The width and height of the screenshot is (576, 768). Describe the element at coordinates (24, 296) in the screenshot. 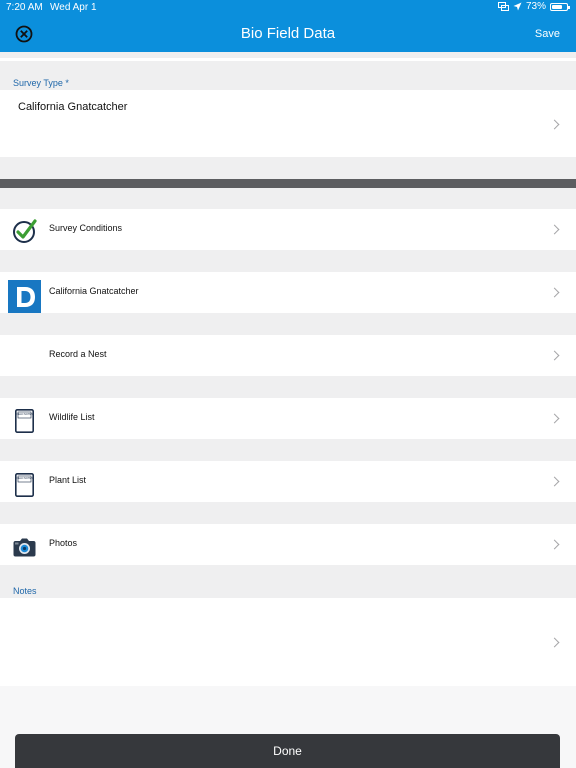

I see `d-logo-icon` at that location.